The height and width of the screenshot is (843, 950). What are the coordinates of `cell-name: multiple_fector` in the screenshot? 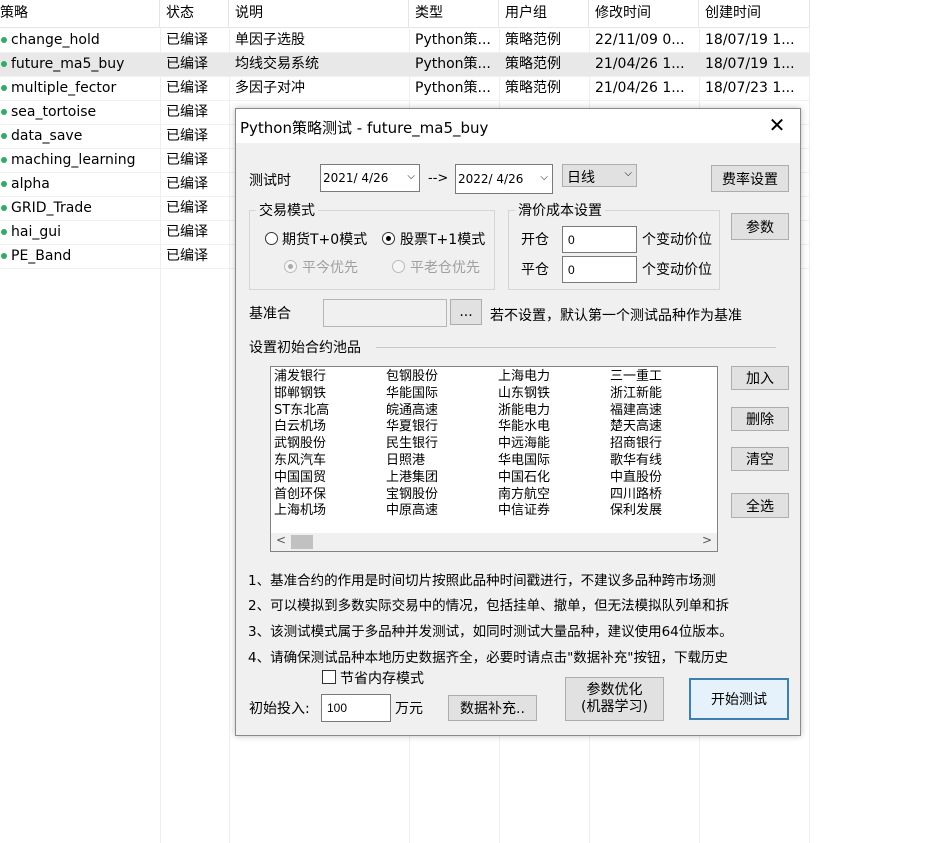 It's located at (64, 88).